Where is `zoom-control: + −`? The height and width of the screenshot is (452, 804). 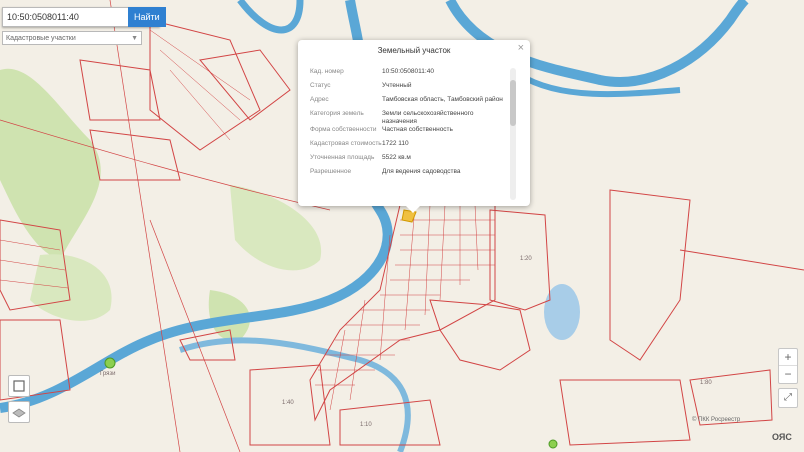
zoom-control: + − is located at coordinates (788, 366).